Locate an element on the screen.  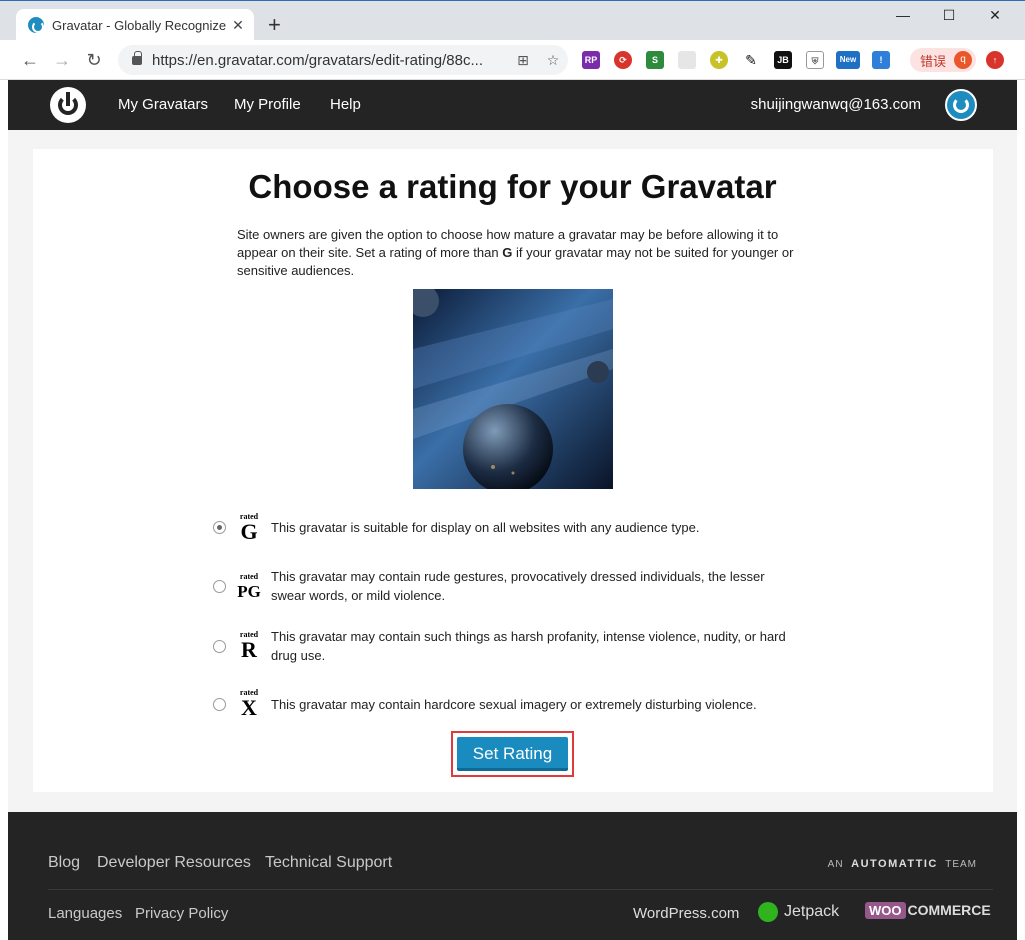
profile-error-button: 错误 q is located at coordinates (943, 60).